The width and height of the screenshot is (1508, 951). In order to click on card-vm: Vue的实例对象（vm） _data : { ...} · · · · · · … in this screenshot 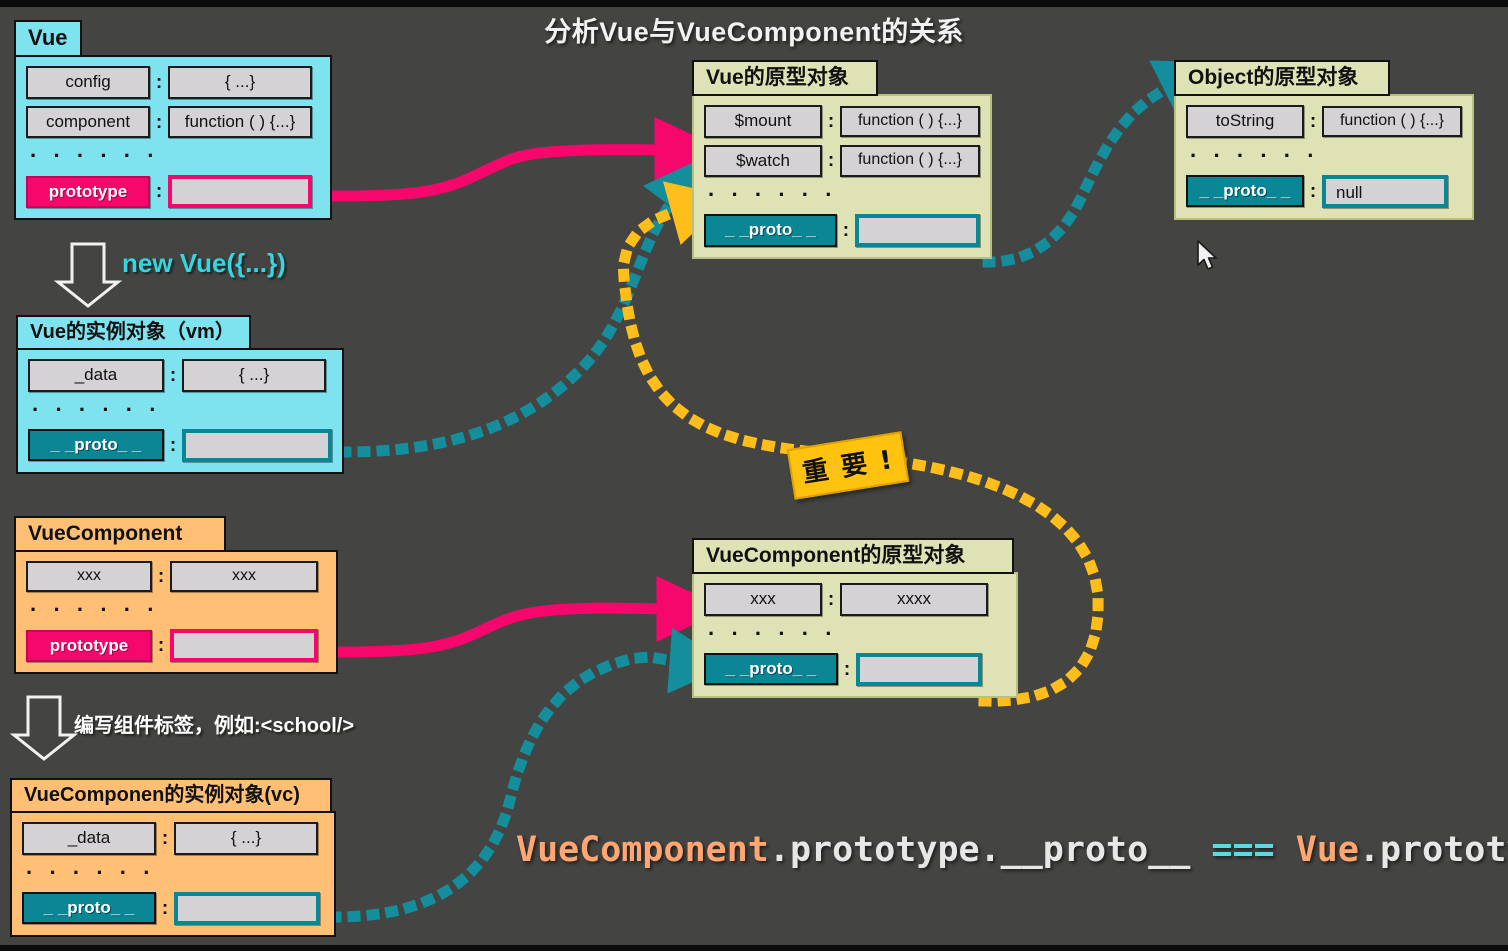, I will do `click(180, 394)`.